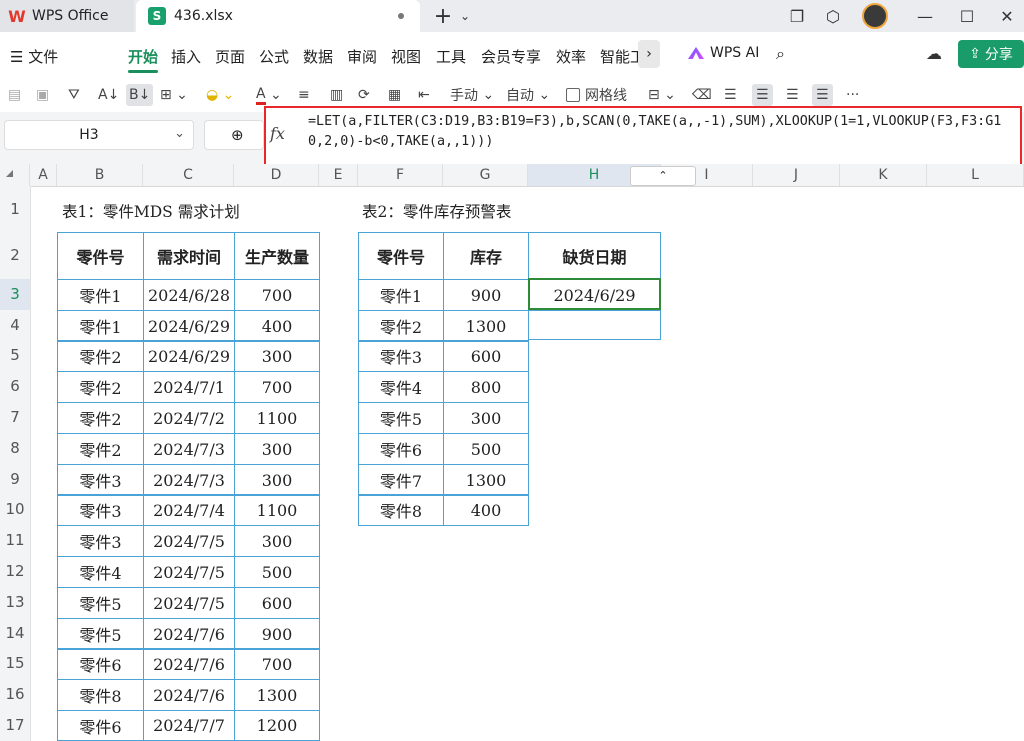  I want to click on menu-scroll-right-icon: ›, so click(649, 54).